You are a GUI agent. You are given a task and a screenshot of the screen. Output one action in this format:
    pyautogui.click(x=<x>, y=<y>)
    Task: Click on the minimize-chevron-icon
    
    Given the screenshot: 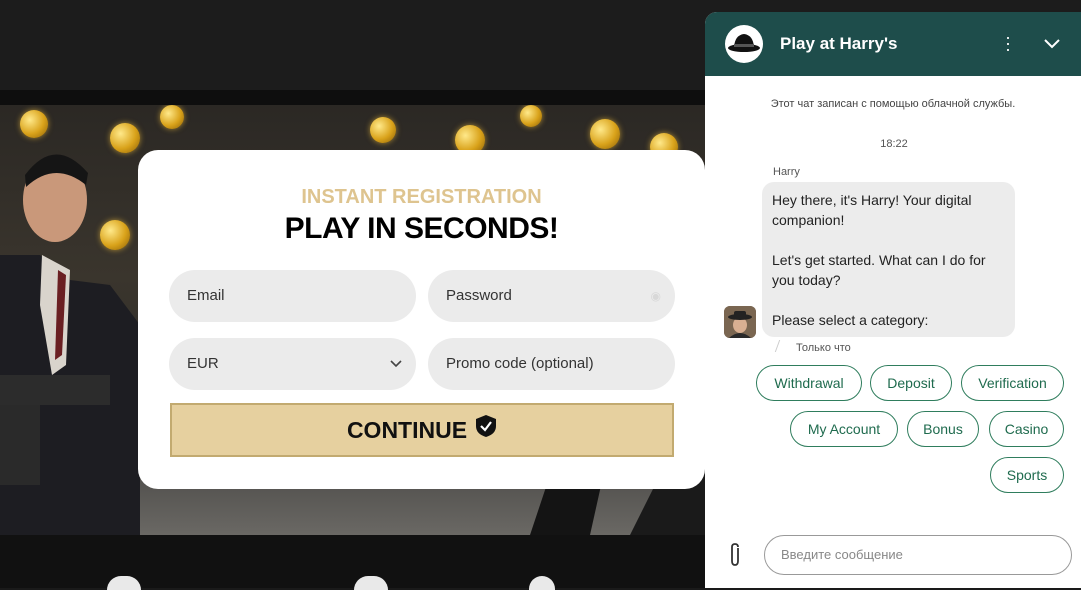 What is the action you would take?
    pyautogui.click(x=1052, y=45)
    